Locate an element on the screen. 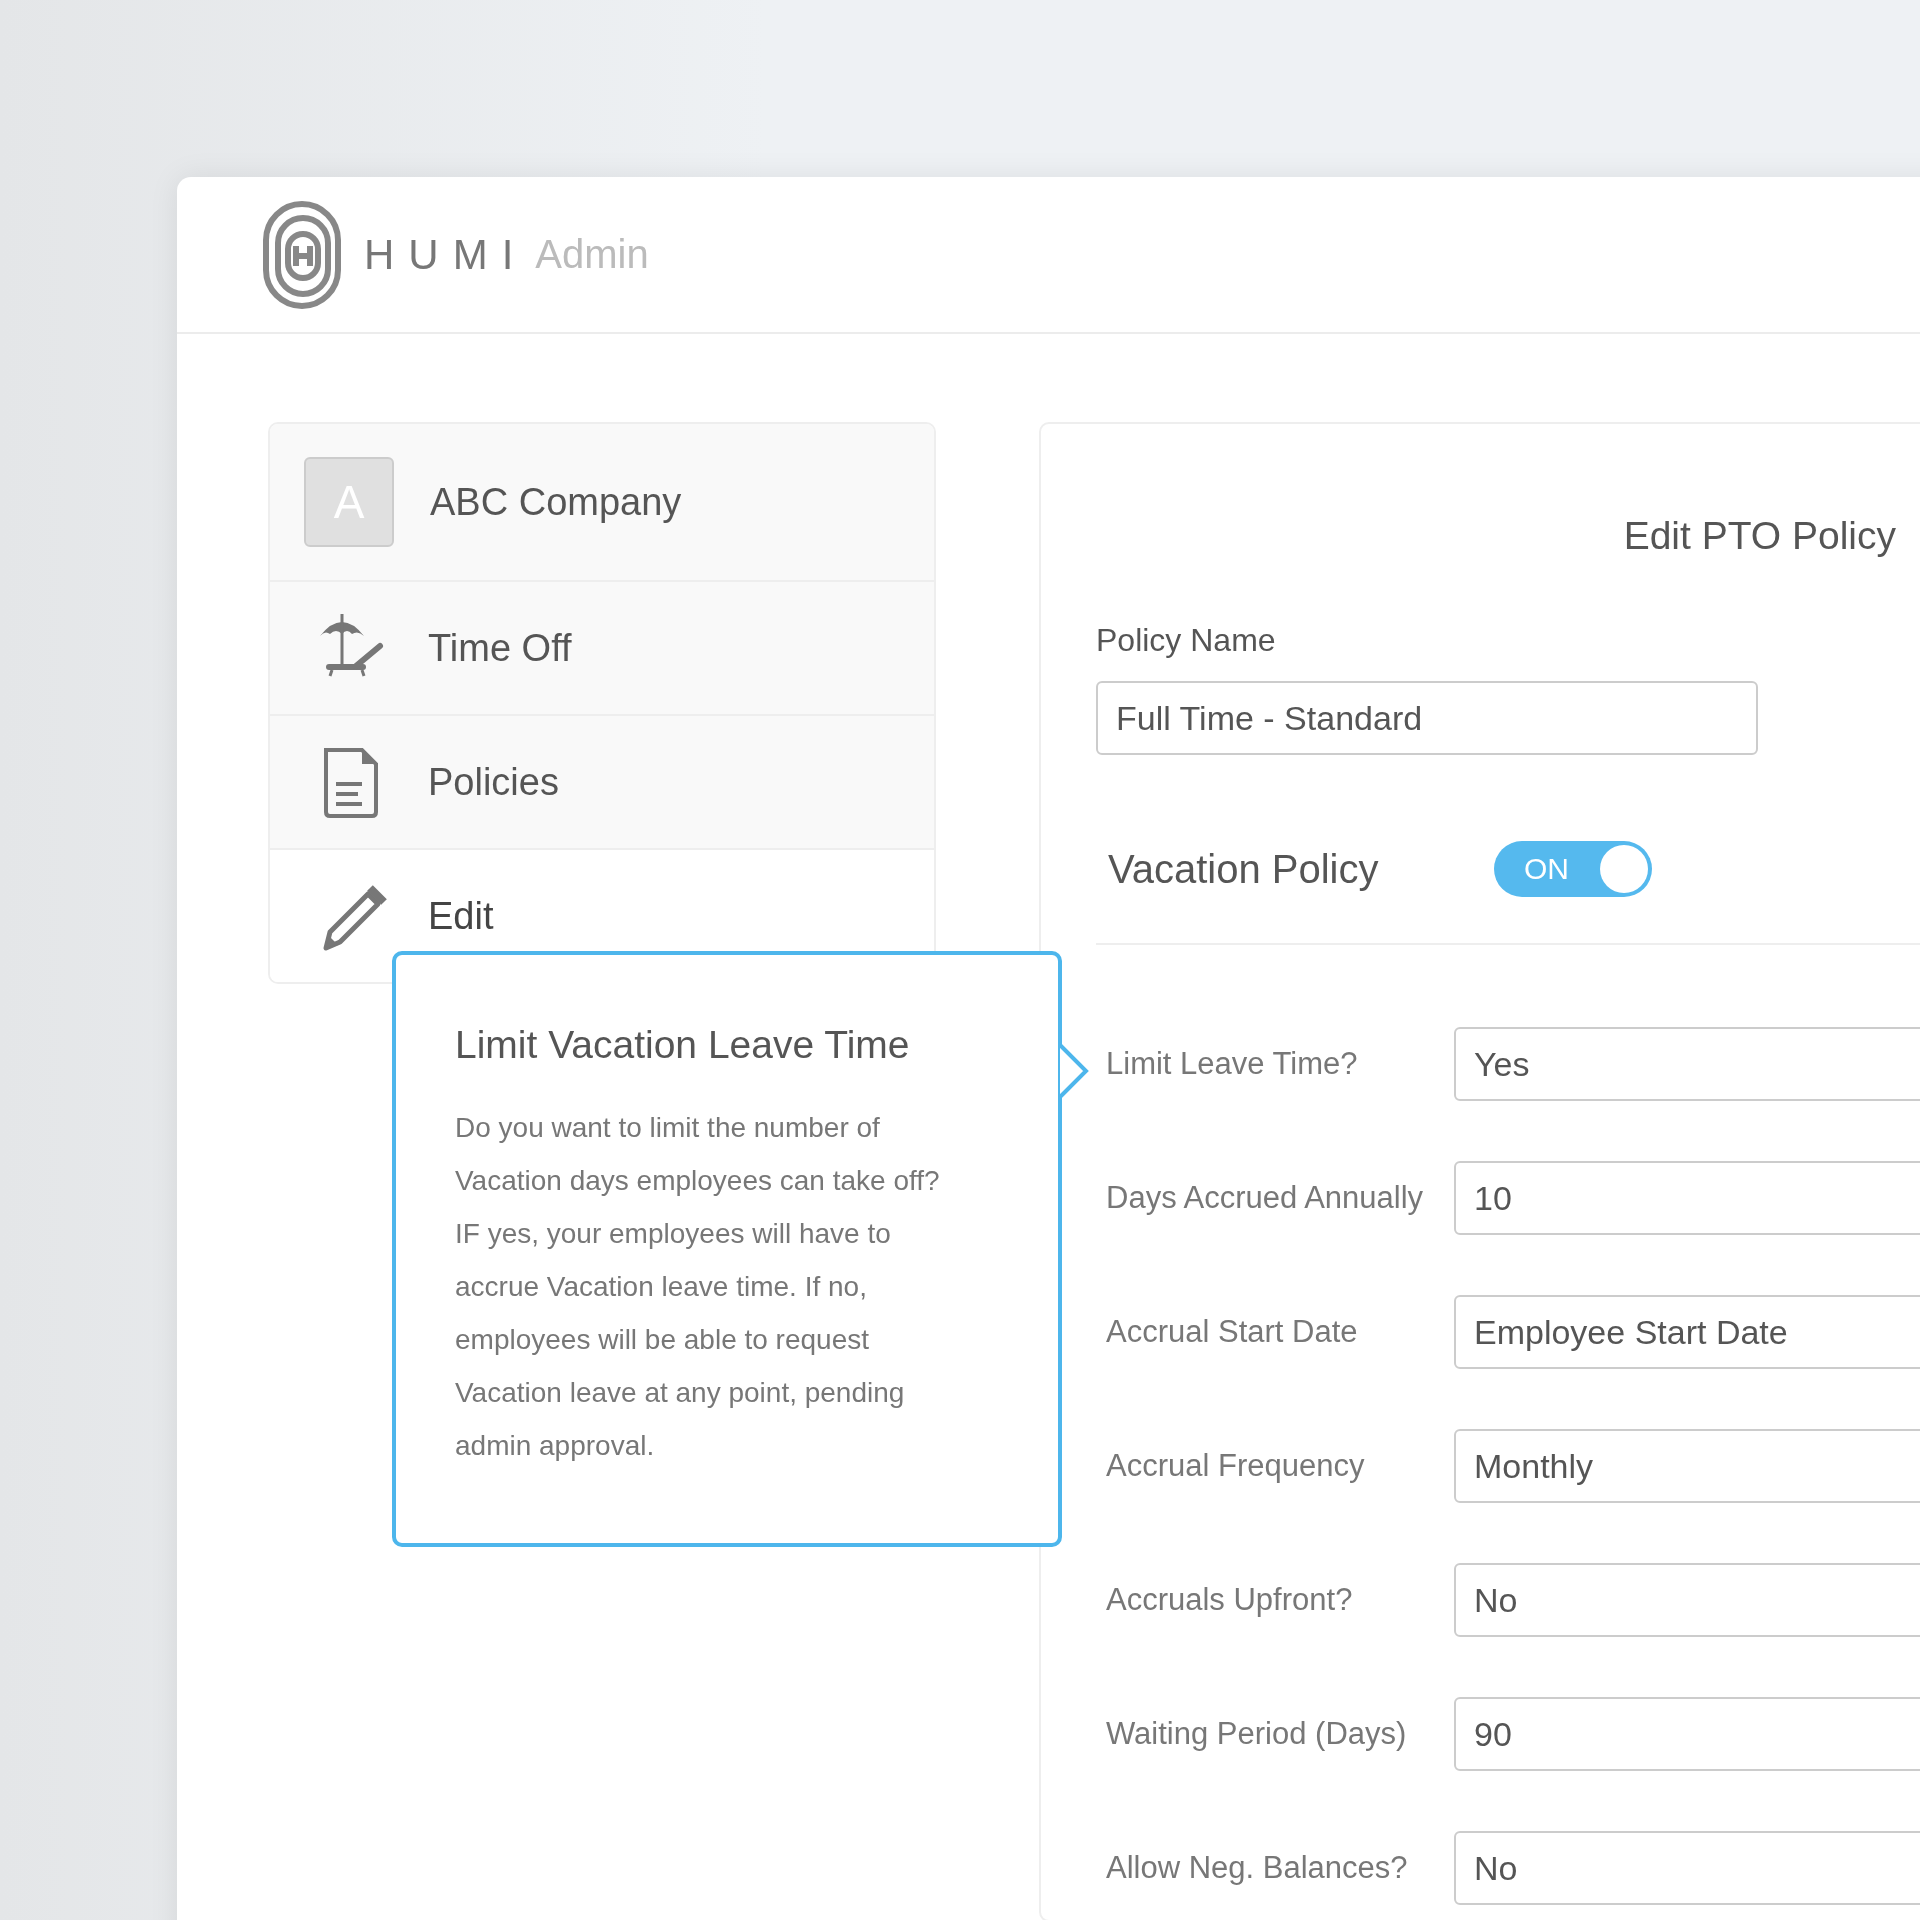 The width and height of the screenshot is (1920, 1920). product-name: Admin is located at coordinates (592, 254).